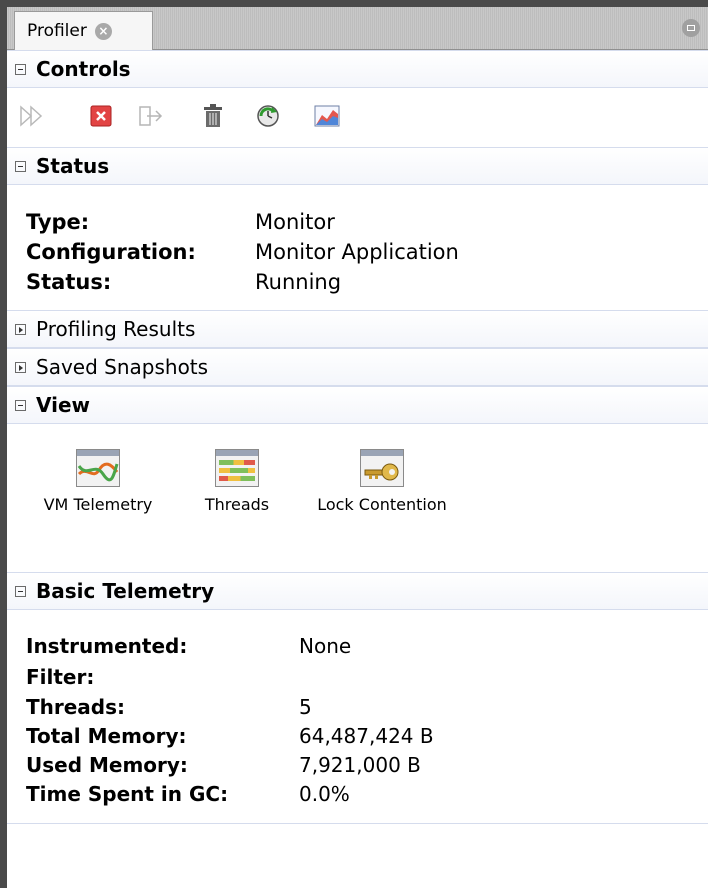 The image size is (708, 888). Describe the element at coordinates (58, 222) in the screenshot. I see `status-type-label: Type:` at that location.